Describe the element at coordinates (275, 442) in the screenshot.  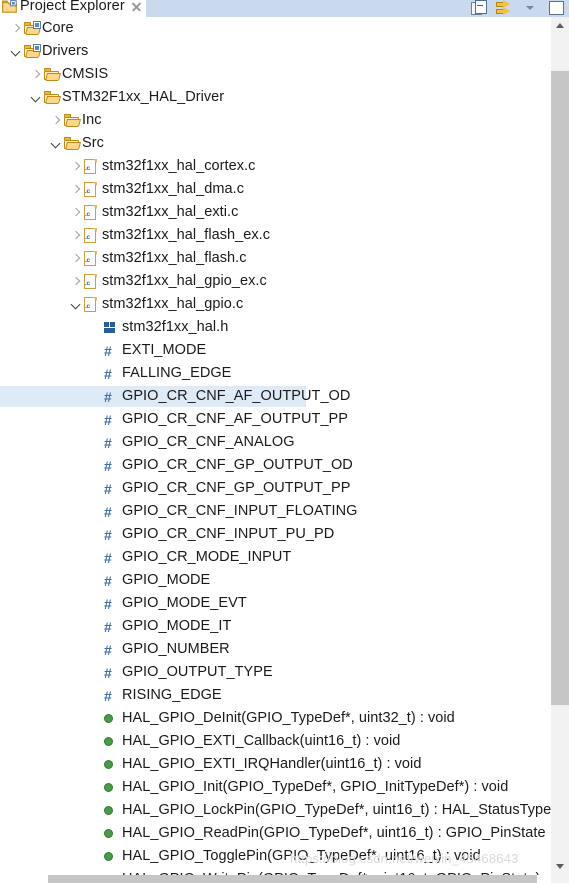
I see `tree-item: # GPIO_CR_CNF_ANALOG` at that location.